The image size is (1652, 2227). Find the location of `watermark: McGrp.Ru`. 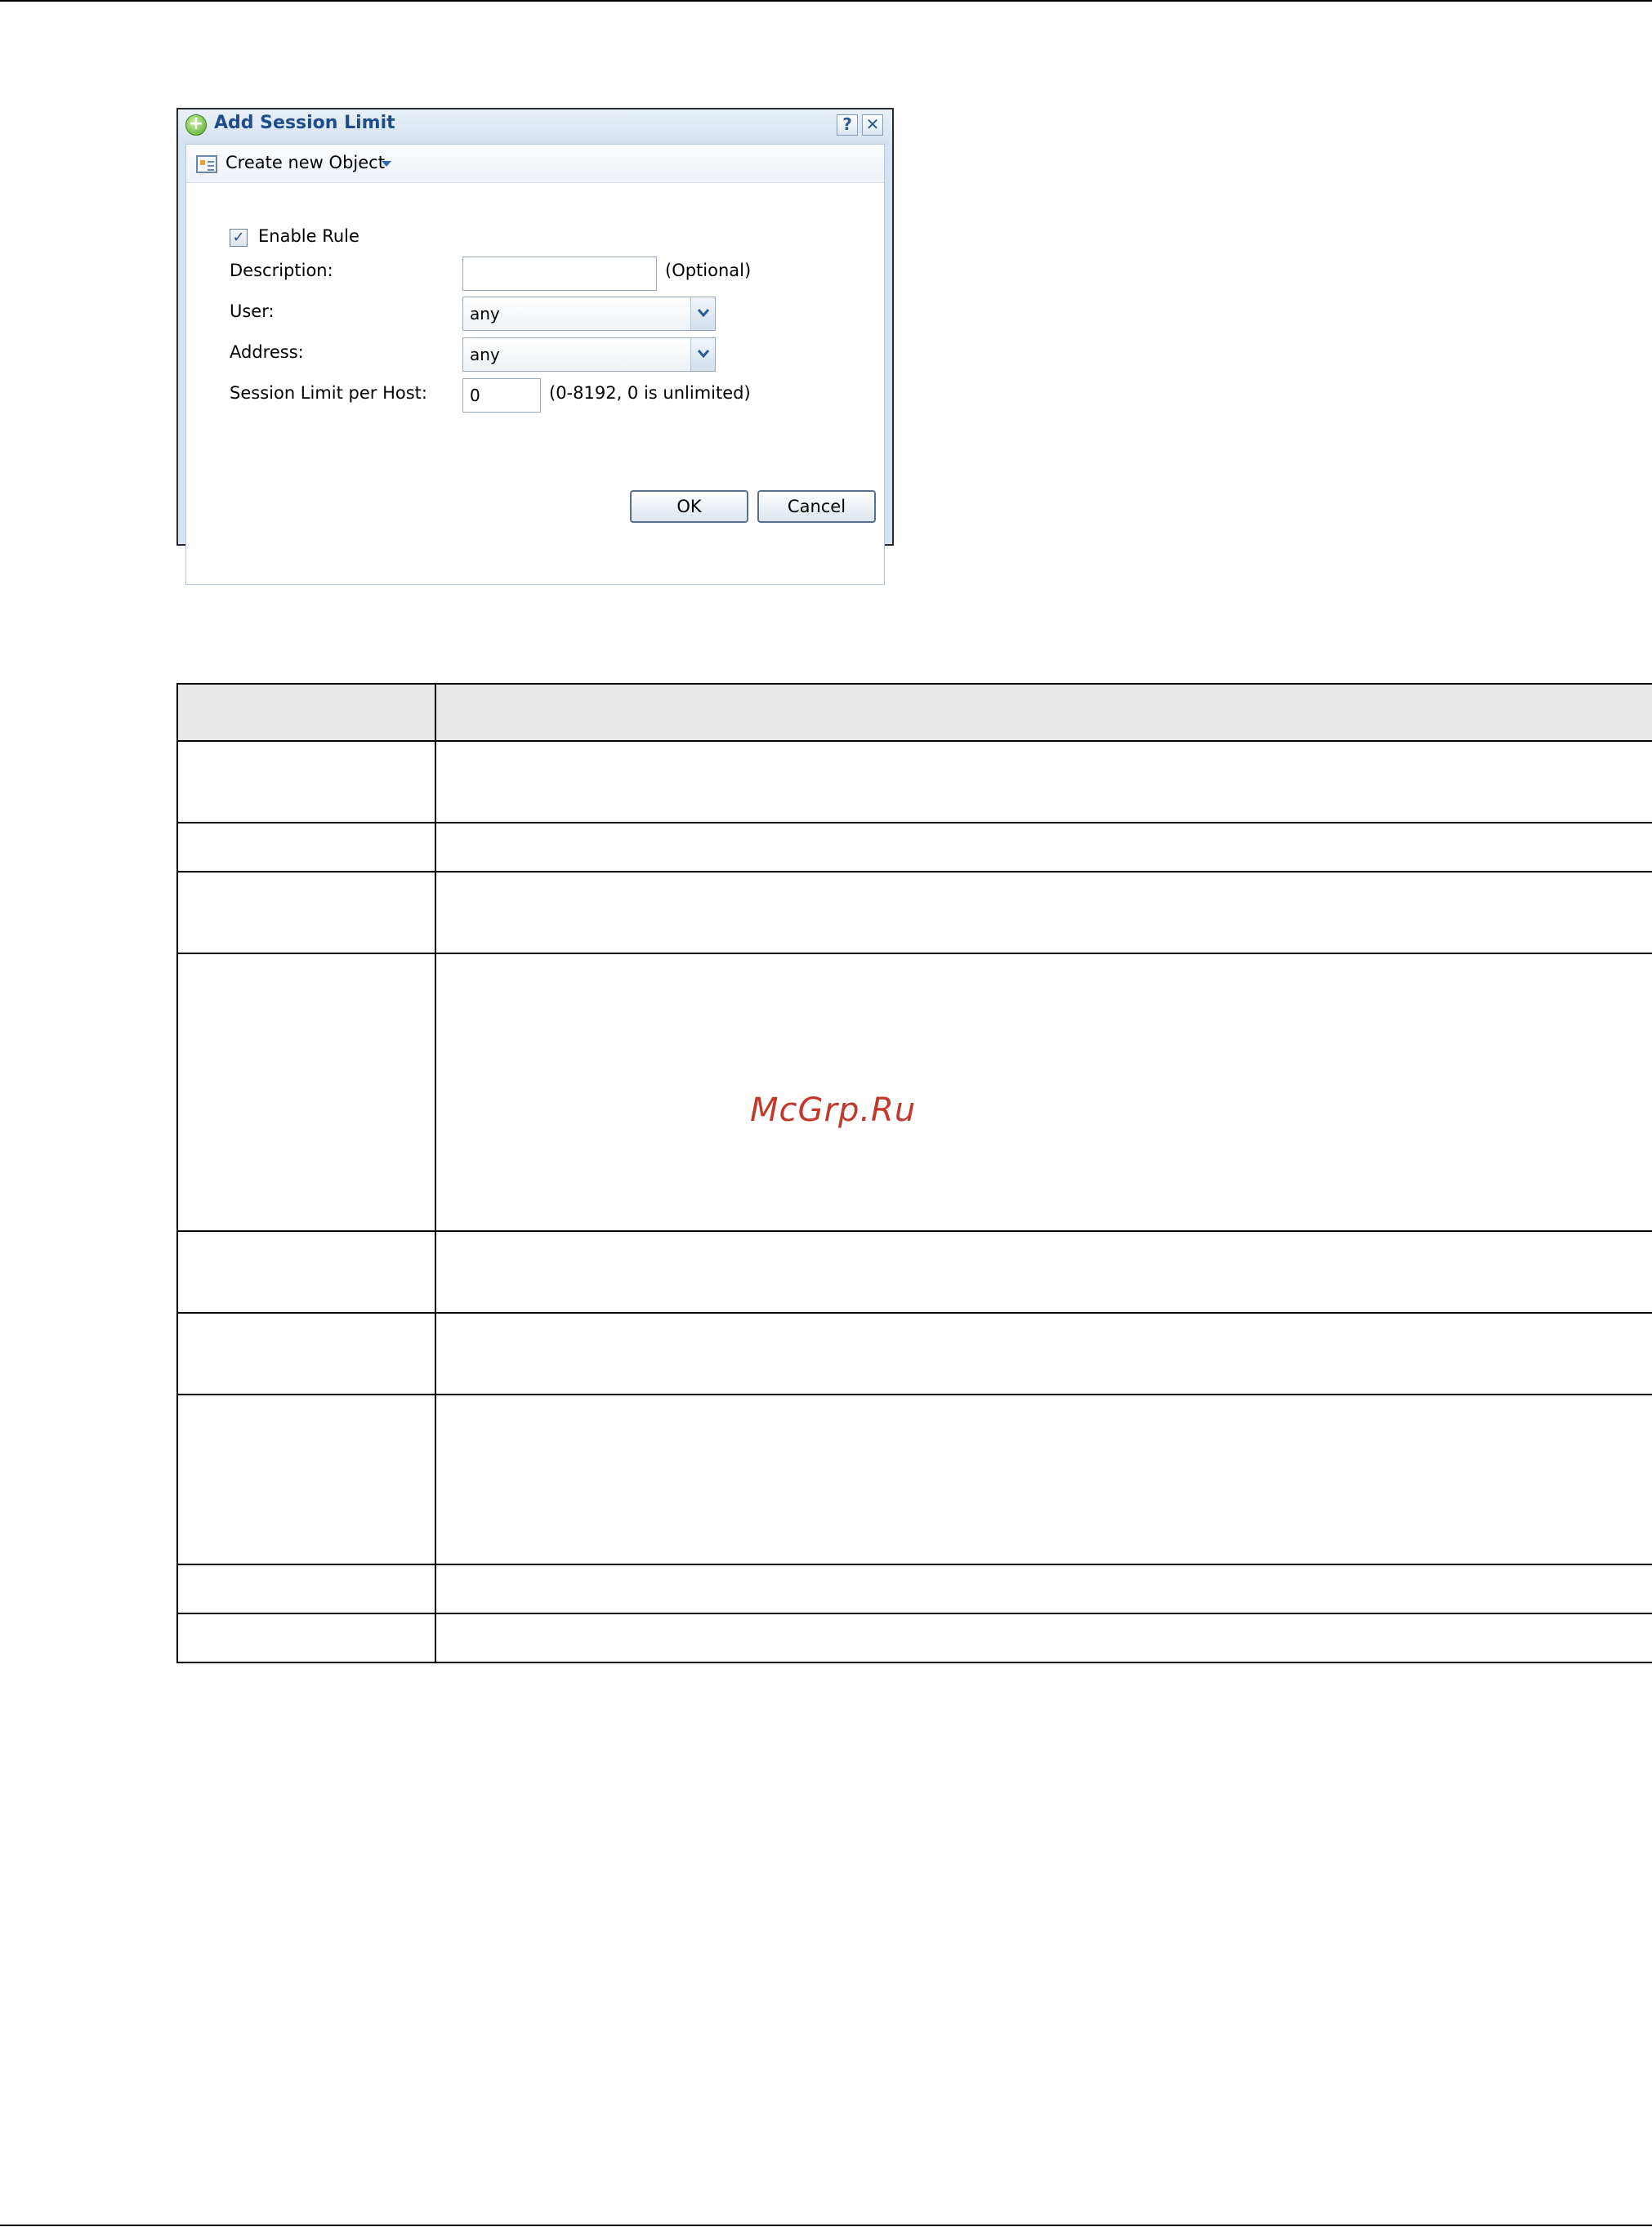

watermark: McGrp.Ru is located at coordinates (833, 1110).